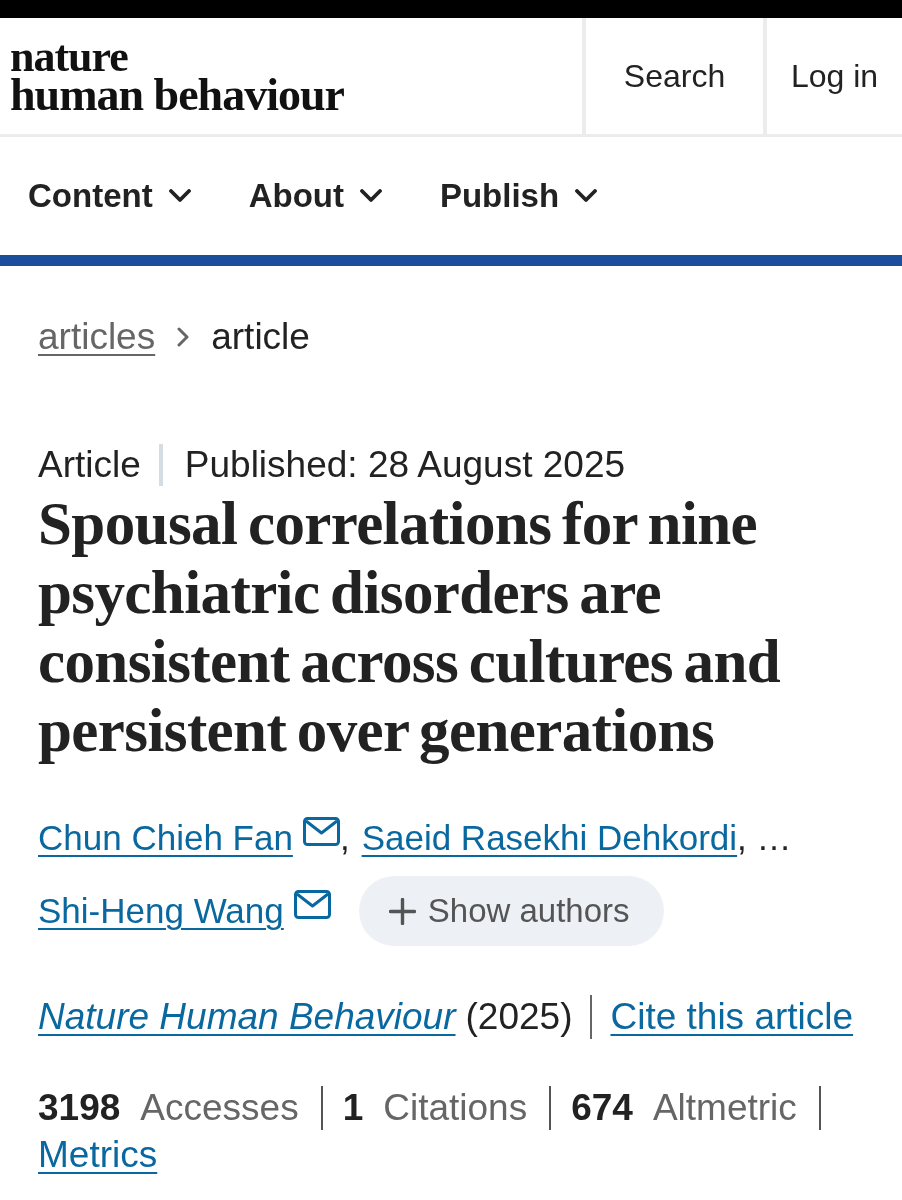 The width and height of the screenshot is (902, 1200). I want to click on publication-year: (2025), so click(529, 1017).